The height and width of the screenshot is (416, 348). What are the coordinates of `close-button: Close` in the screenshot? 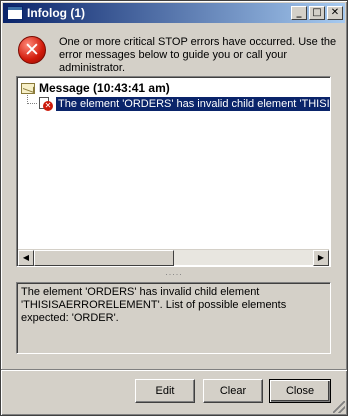 It's located at (300, 391).